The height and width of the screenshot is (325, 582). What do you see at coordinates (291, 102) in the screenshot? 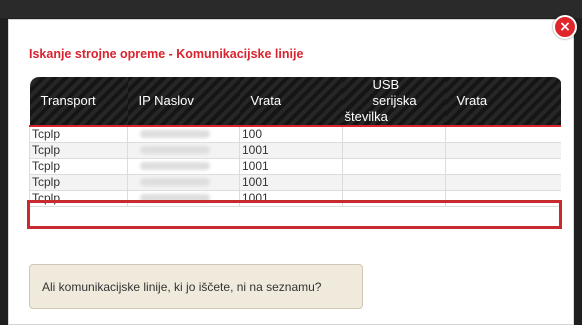
I see `column-header-port: Vrata` at bounding box center [291, 102].